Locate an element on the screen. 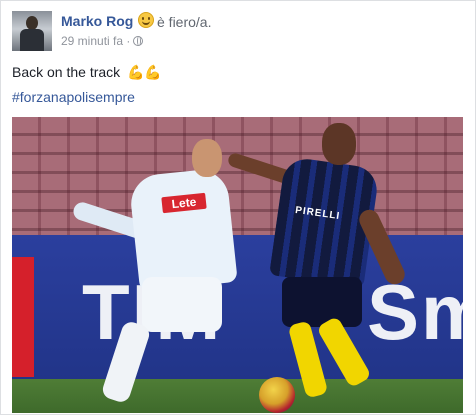  smile-icon is located at coordinates (146, 20).